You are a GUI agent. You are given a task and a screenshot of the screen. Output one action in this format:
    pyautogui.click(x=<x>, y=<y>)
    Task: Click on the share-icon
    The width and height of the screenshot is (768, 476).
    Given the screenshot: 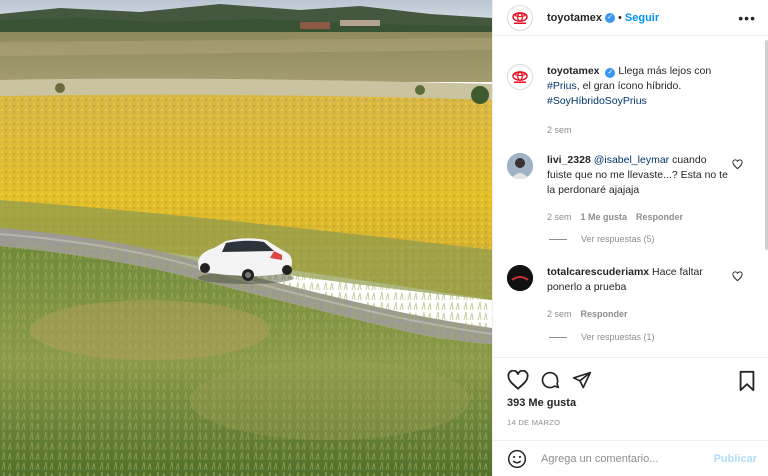 What is the action you would take?
    pyautogui.click(x=582, y=380)
    